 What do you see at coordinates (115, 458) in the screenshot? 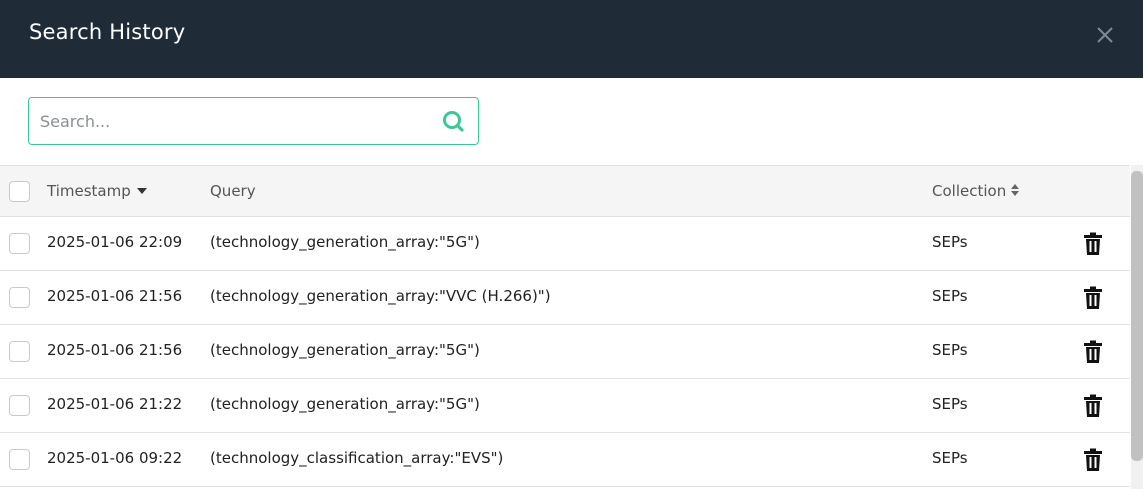
I see `row-timestamp: 2025-01-06 09:22` at bounding box center [115, 458].